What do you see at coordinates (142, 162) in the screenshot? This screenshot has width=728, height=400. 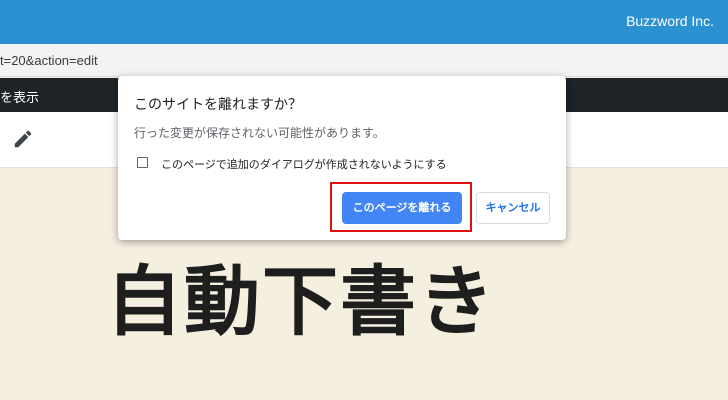 I see `suppress-dialogs-checkbox` at bounding box center [142, 162].